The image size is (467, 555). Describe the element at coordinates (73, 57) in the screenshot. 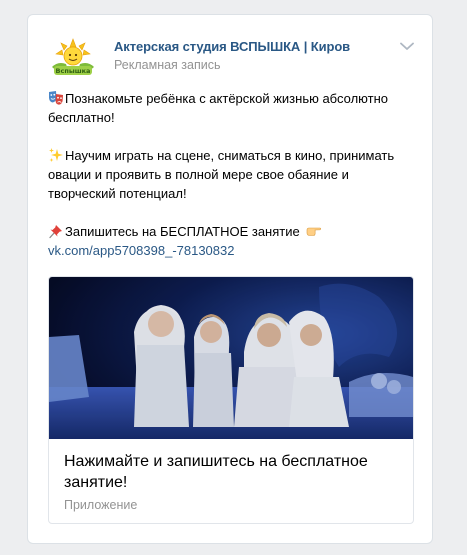

I see `sun-logo-icon: Вспышка` at that location.